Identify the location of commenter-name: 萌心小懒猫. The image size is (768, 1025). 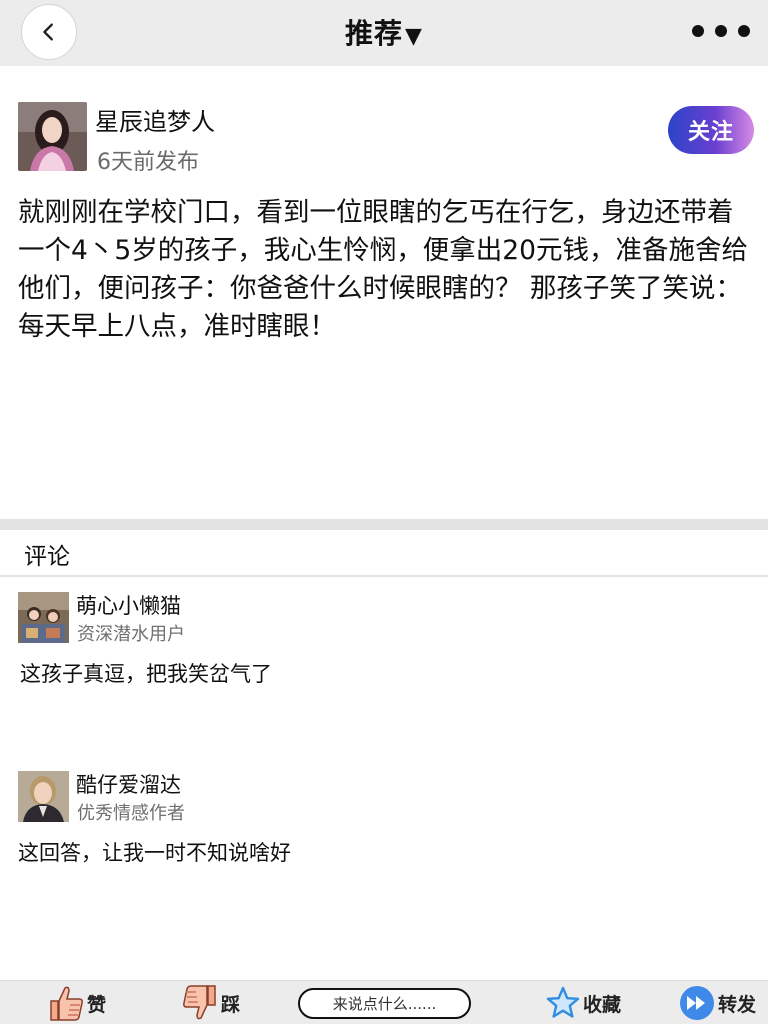
(128, 605).